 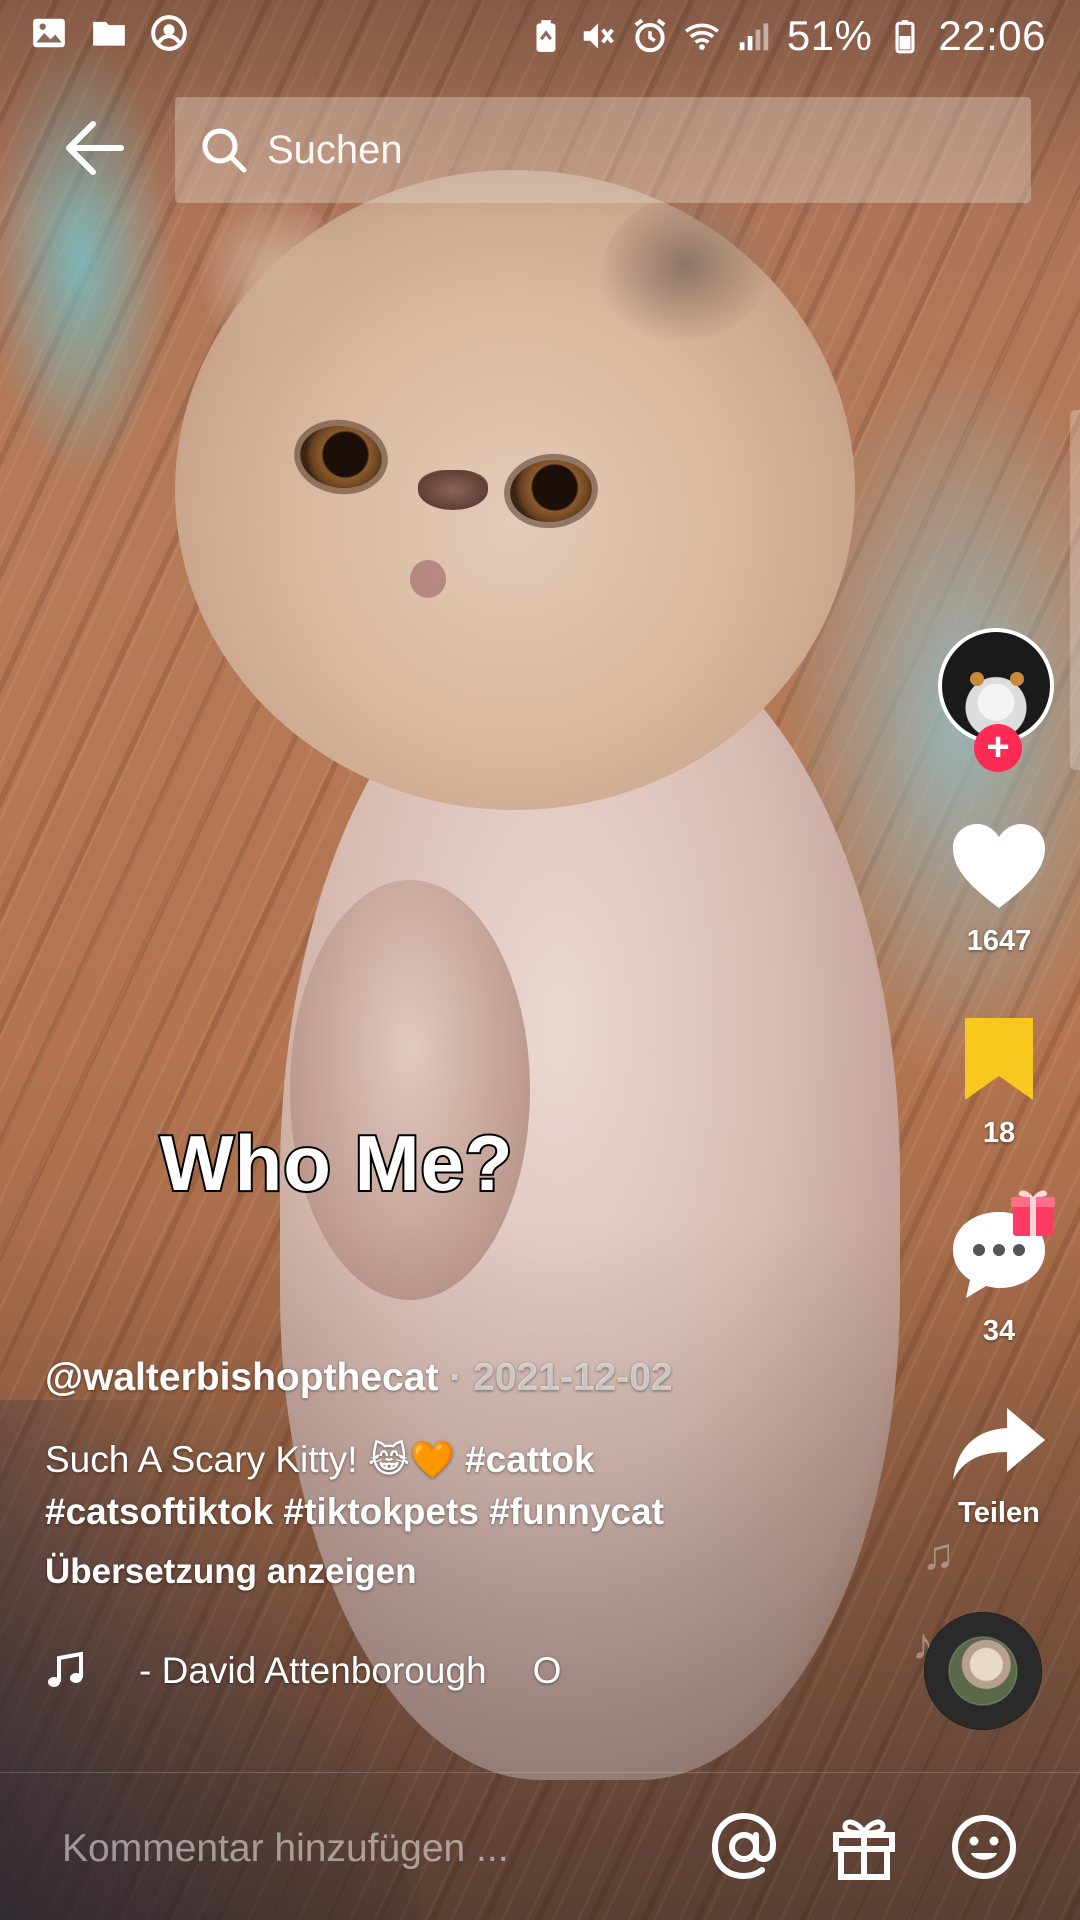 I want to click on clock: 22:06, so click(x=992, y=35).